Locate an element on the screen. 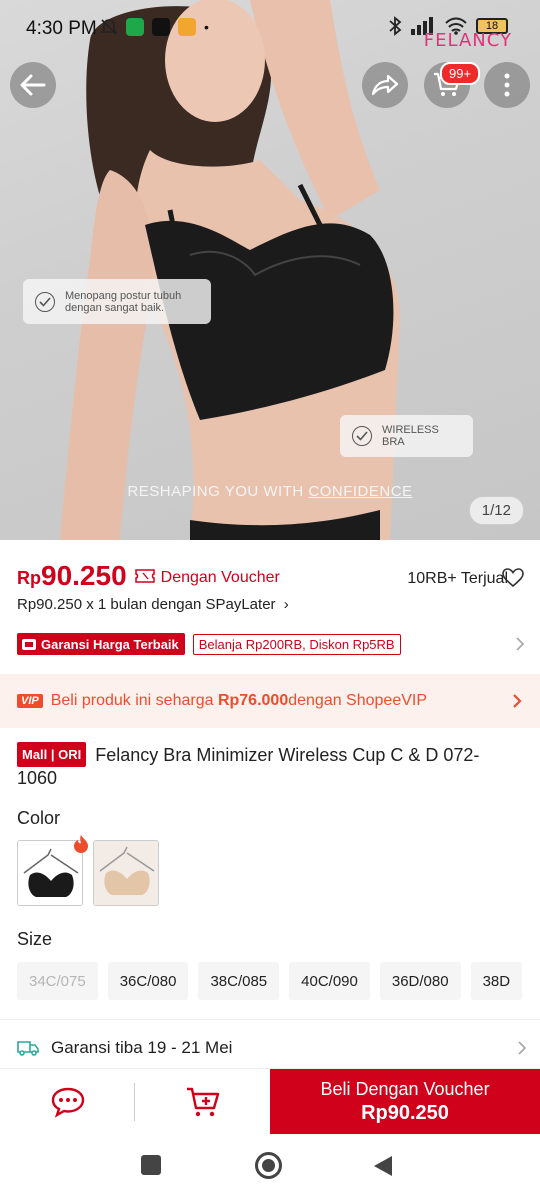 This screenshot has width=540, height=1199. home-icon is located at coordinates (268, 1165).